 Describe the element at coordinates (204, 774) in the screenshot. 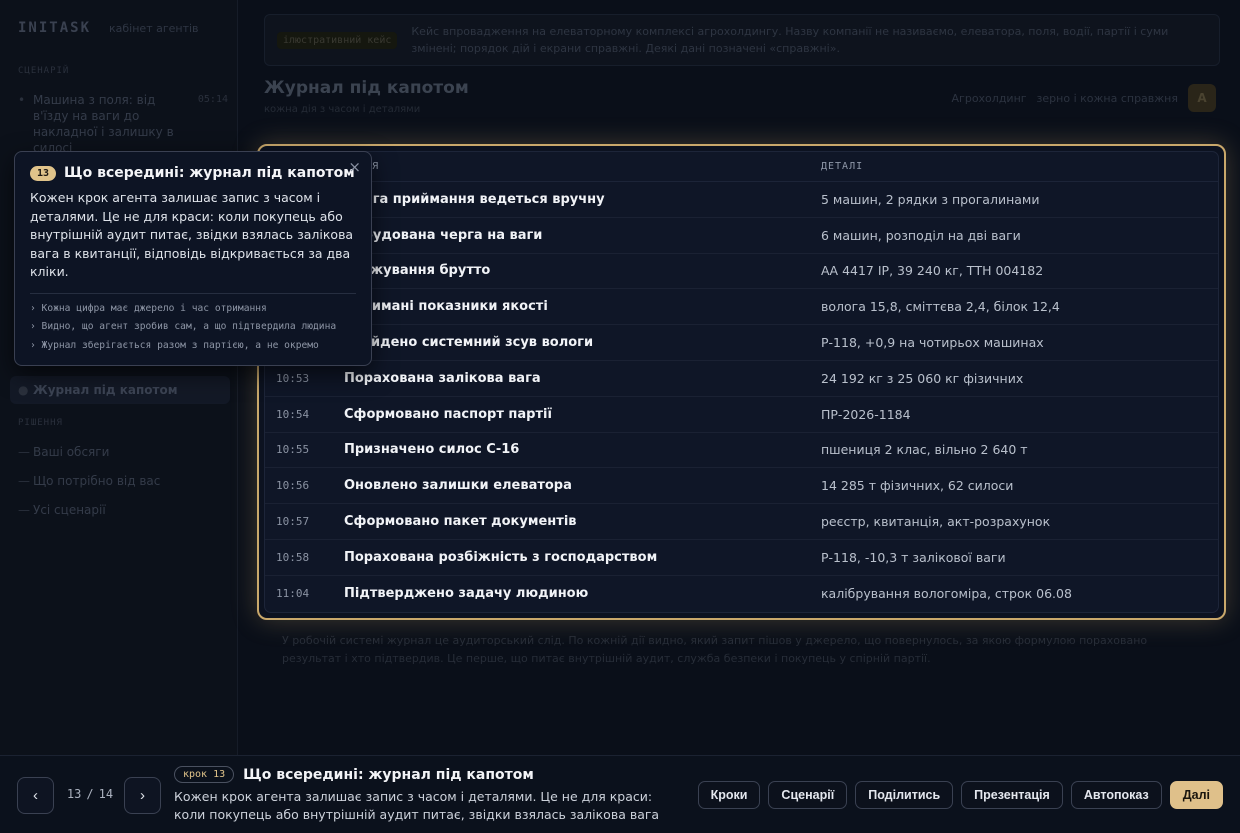

I see `step-badge: крок 13` at that location.